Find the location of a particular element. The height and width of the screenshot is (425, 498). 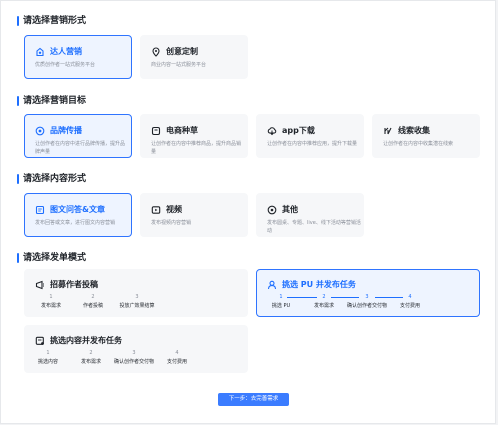

shop-icon is located at coordinates (156, 131).